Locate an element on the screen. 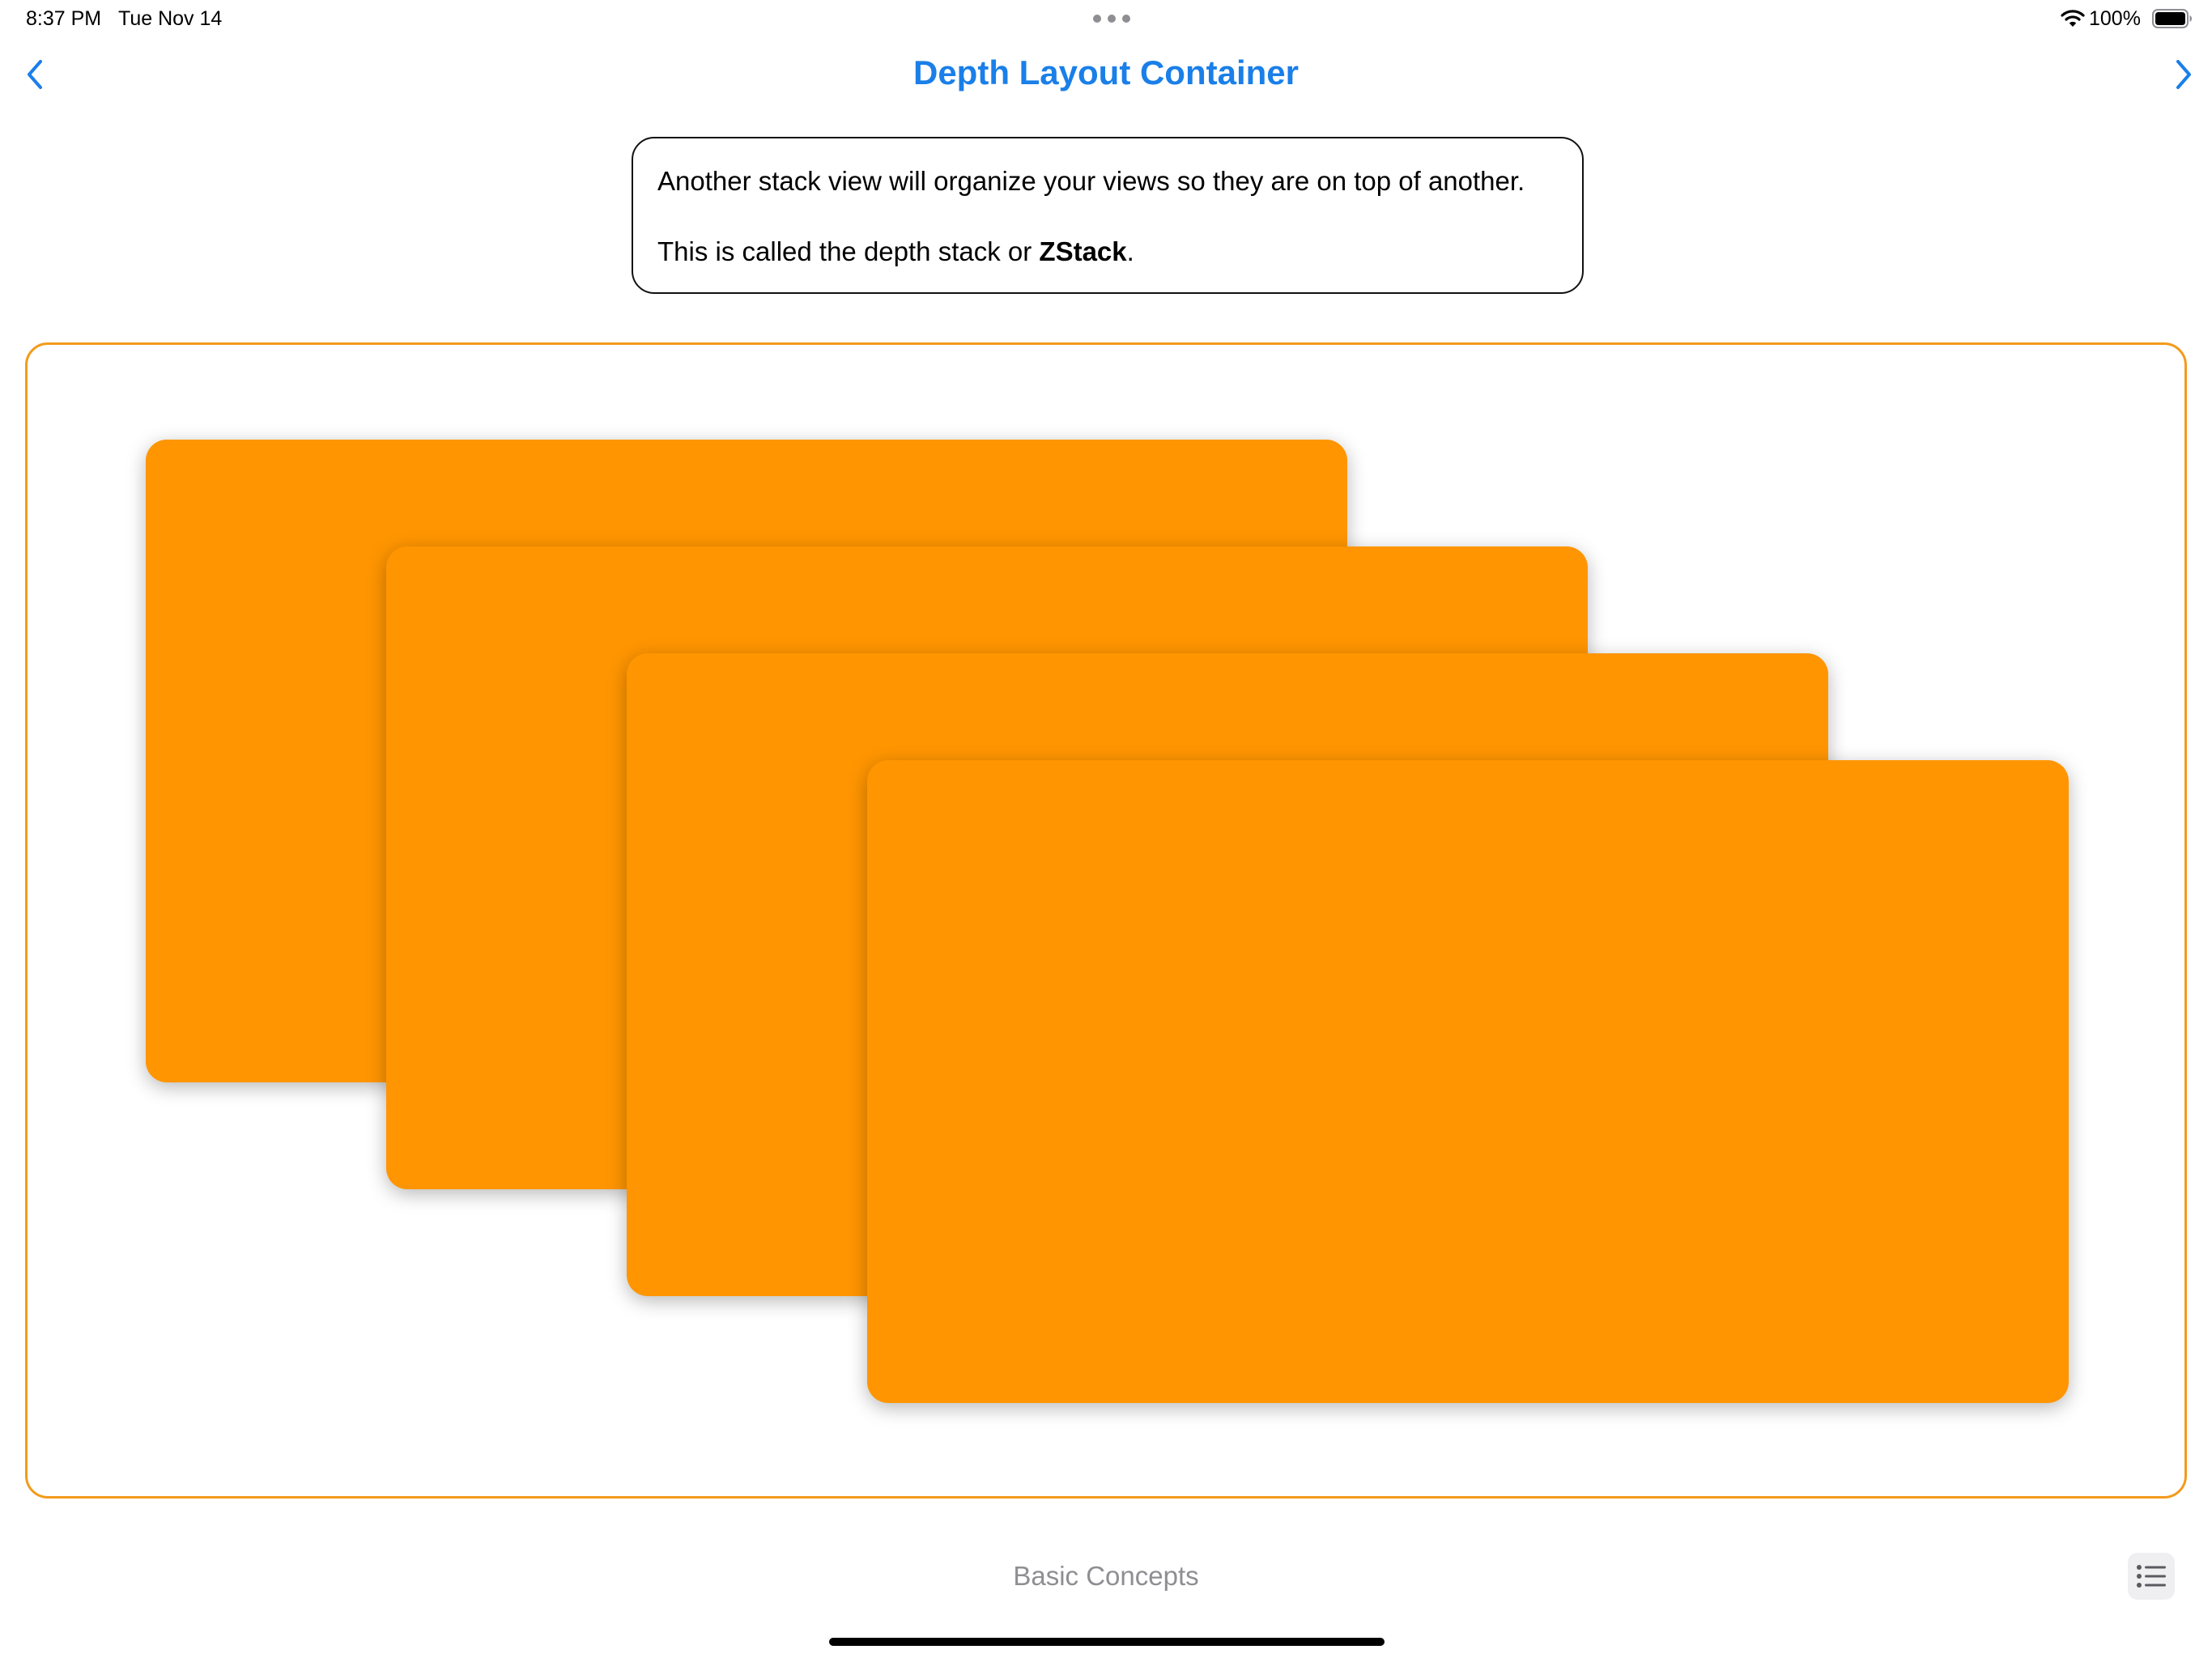 The width and height of the screenshot is (2212, 1658). page-title: Depth Layout Container is located at coordinates (1105, 72).